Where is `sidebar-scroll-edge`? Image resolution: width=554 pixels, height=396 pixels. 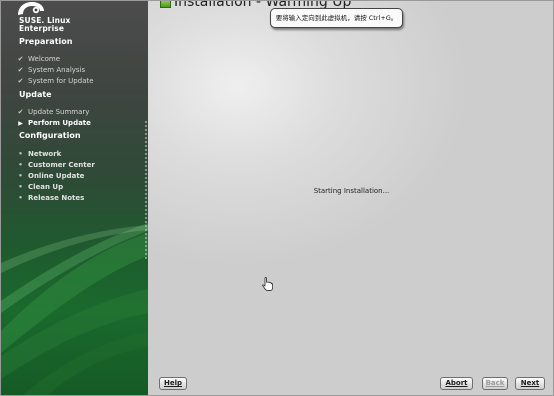 sidebar-scroll-edge is located at coordinates (146, 191).